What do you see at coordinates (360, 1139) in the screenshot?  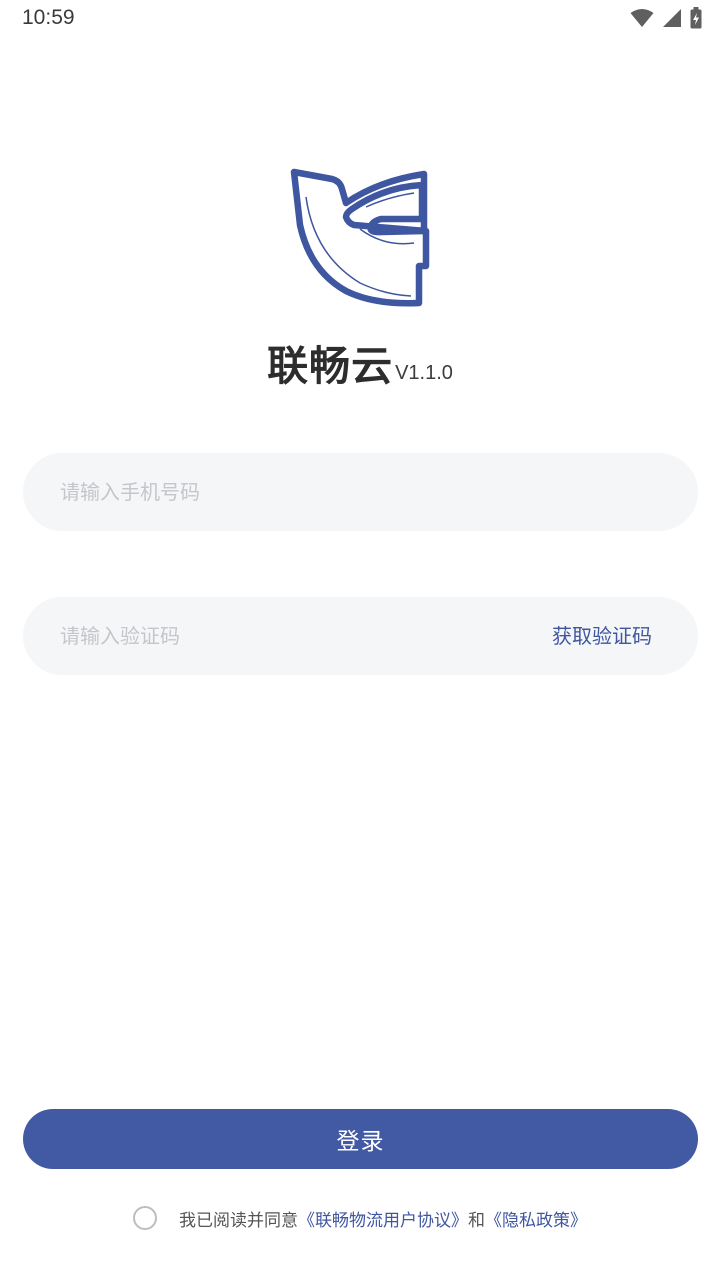 I see `login-button: 登录` at bounding box center [360, 1139].